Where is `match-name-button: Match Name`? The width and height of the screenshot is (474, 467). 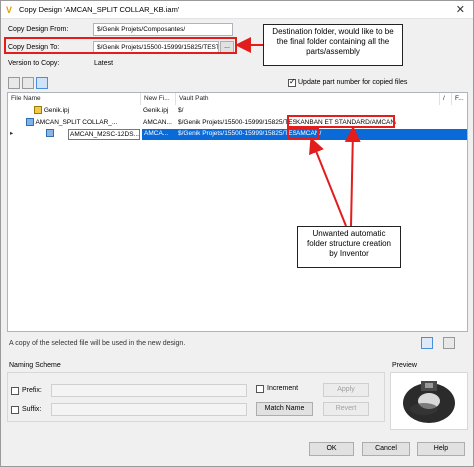
match-name-button: Match Name is located at coordinates (284, 409).